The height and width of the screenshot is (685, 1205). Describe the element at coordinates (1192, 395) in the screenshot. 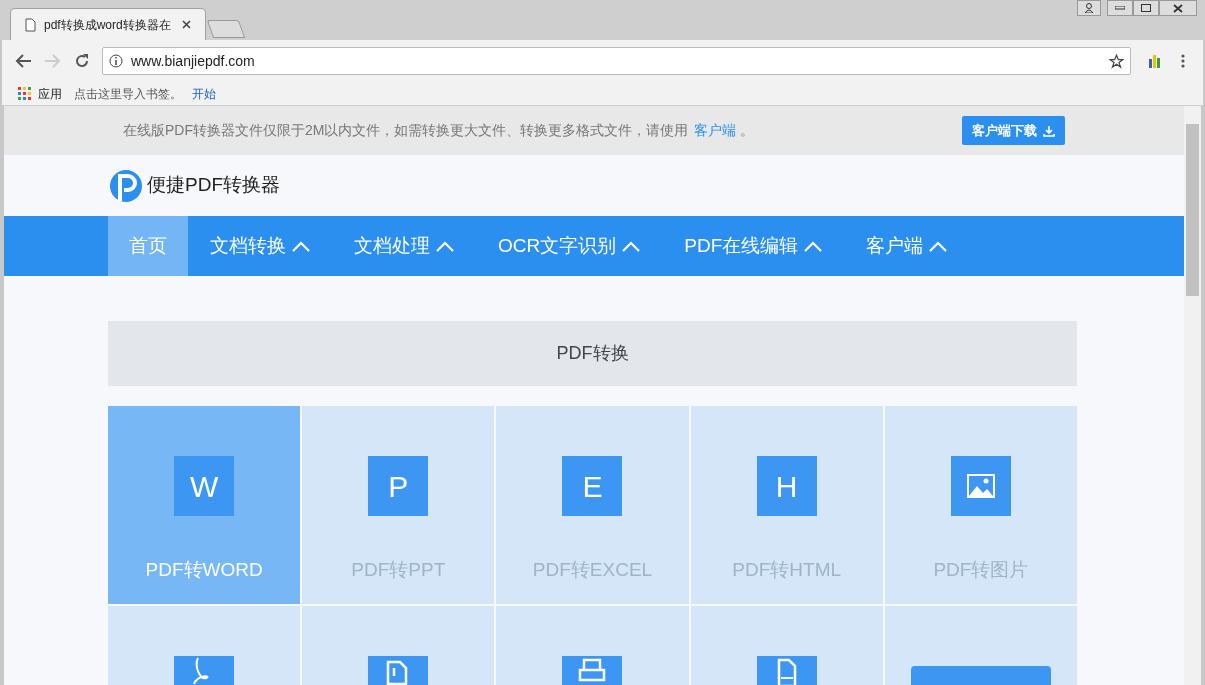

I see `scrollbar` at that location.